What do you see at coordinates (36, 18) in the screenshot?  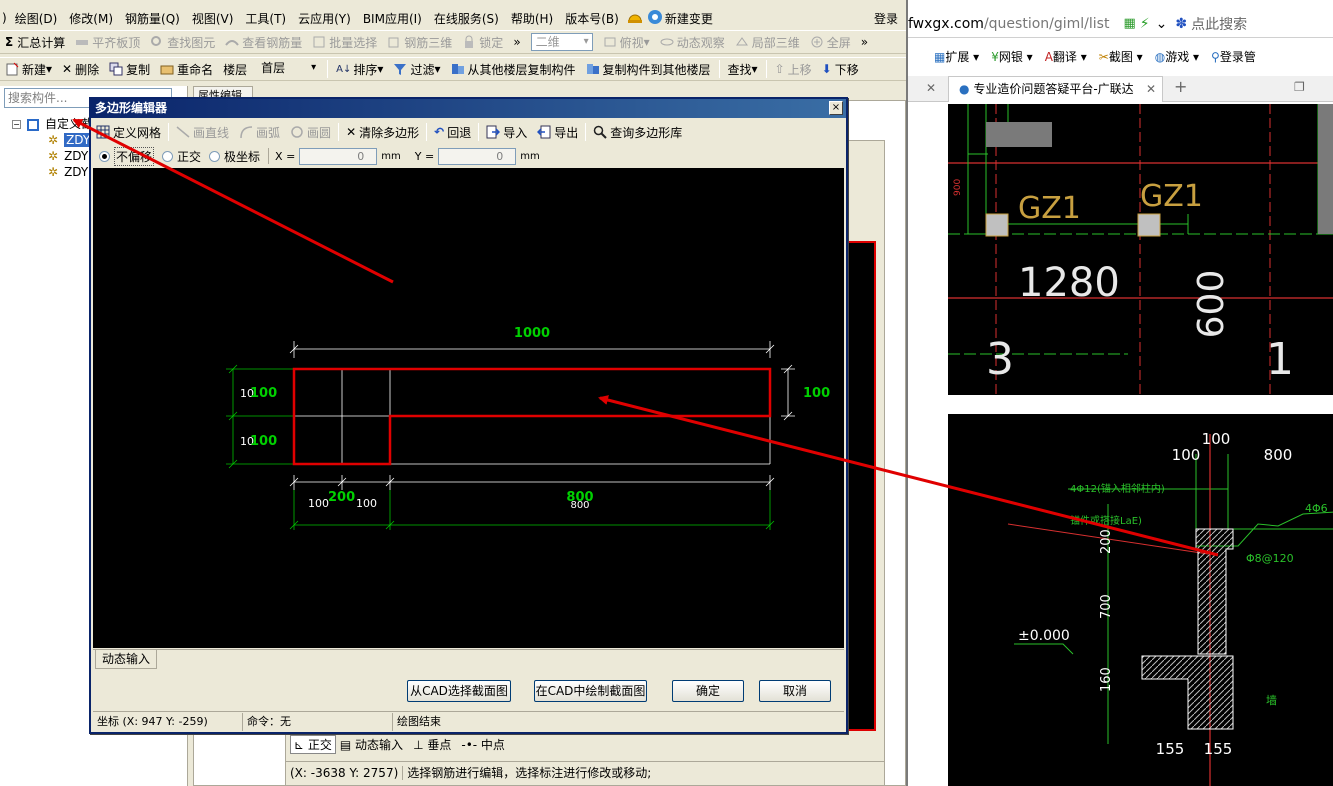 I see `menu-draw: 绘图(D)` at bounding box center [36, 18].